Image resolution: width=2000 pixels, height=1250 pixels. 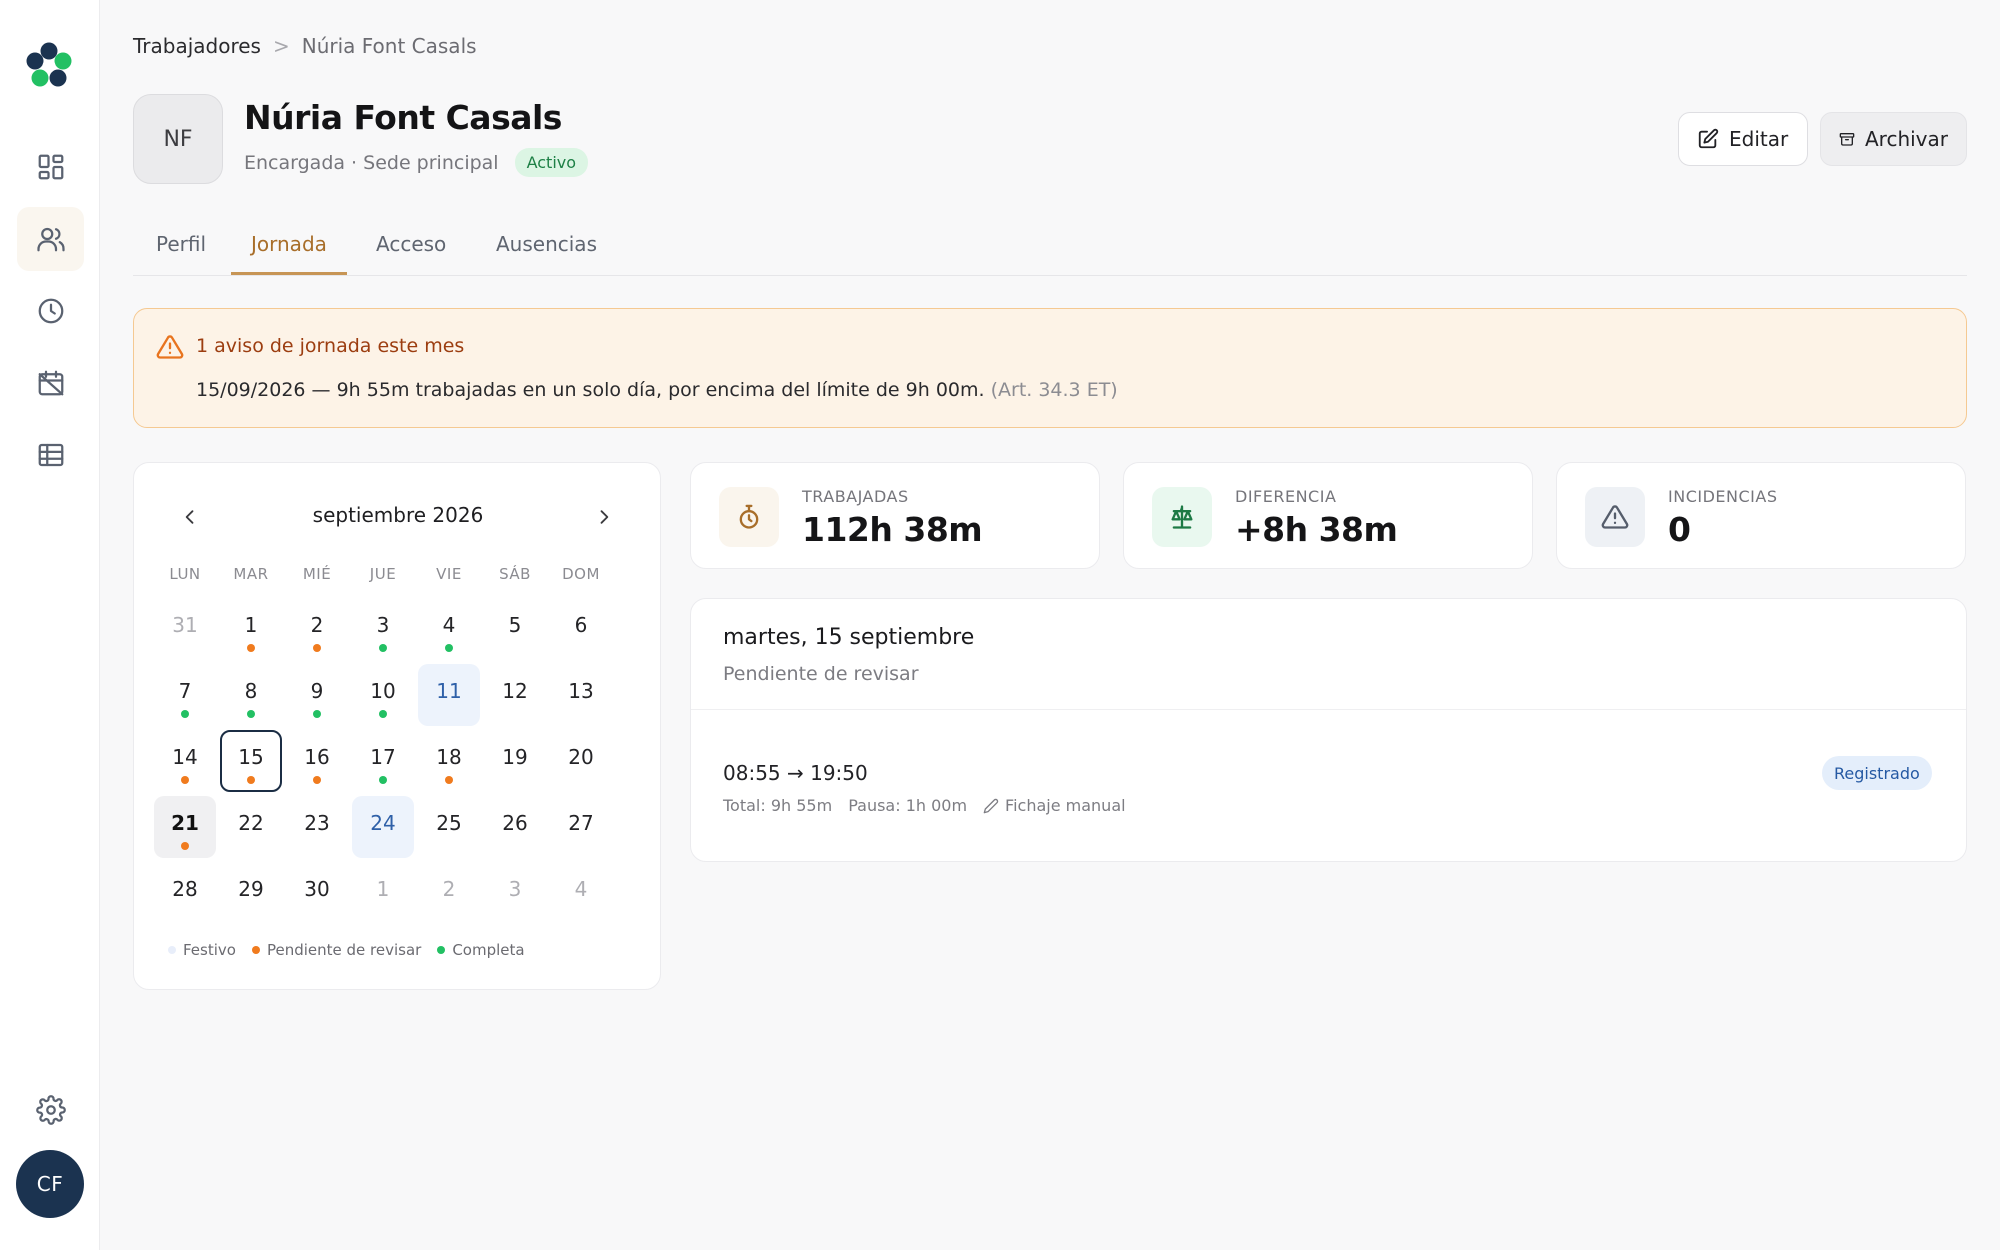 I want to click on legend-item: Festivo, so click(x=202, y=950).